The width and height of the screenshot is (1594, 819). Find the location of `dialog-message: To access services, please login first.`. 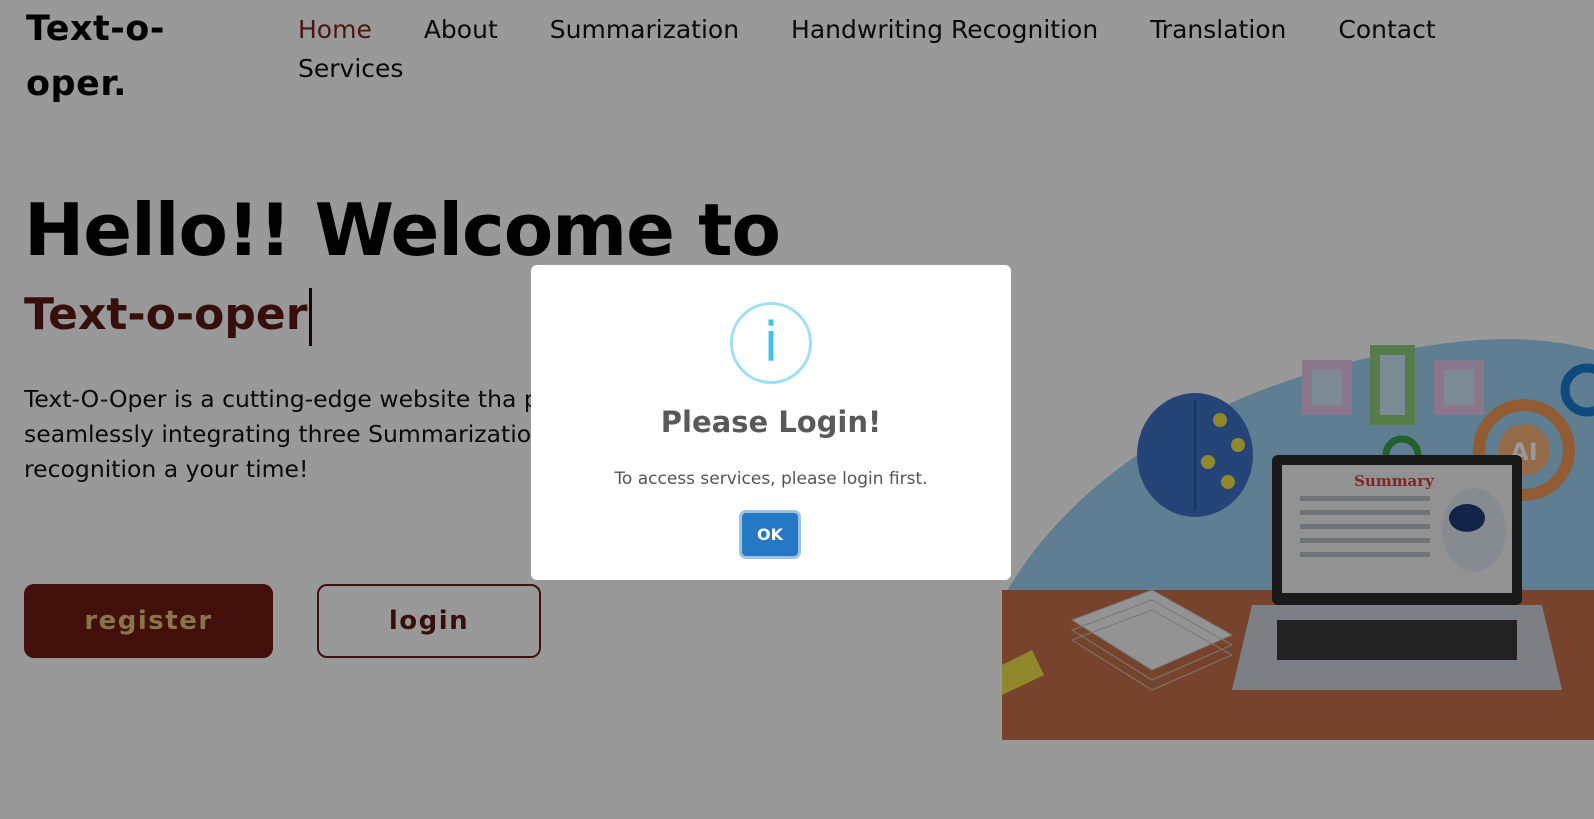

dialog-message: To access services, please login first. is located at coordinates (771, 479).